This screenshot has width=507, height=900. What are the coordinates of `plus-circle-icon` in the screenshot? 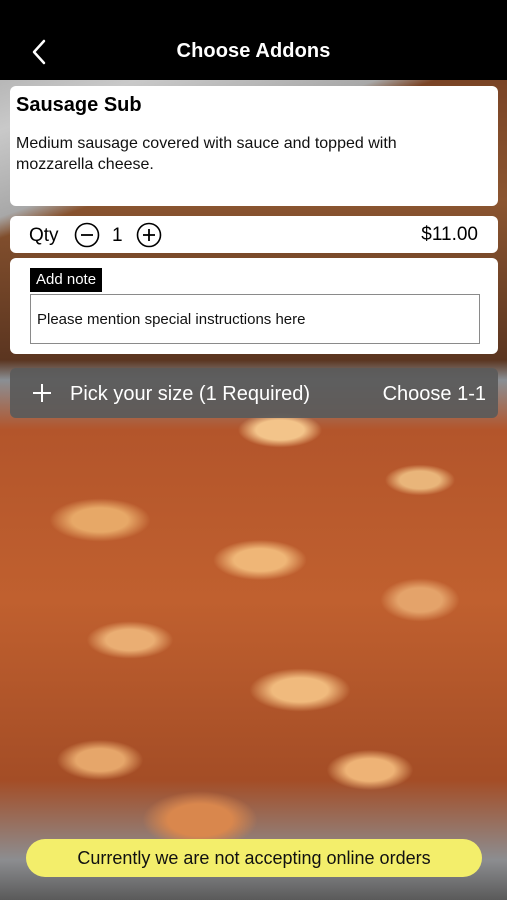 It's located at (149, 235).